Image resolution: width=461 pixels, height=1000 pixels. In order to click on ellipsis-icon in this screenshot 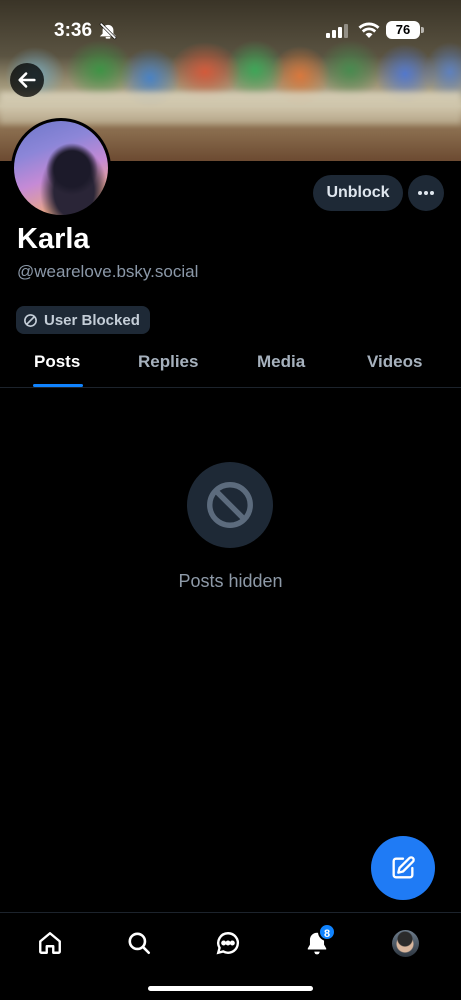, I will do `click(426, 193)`.